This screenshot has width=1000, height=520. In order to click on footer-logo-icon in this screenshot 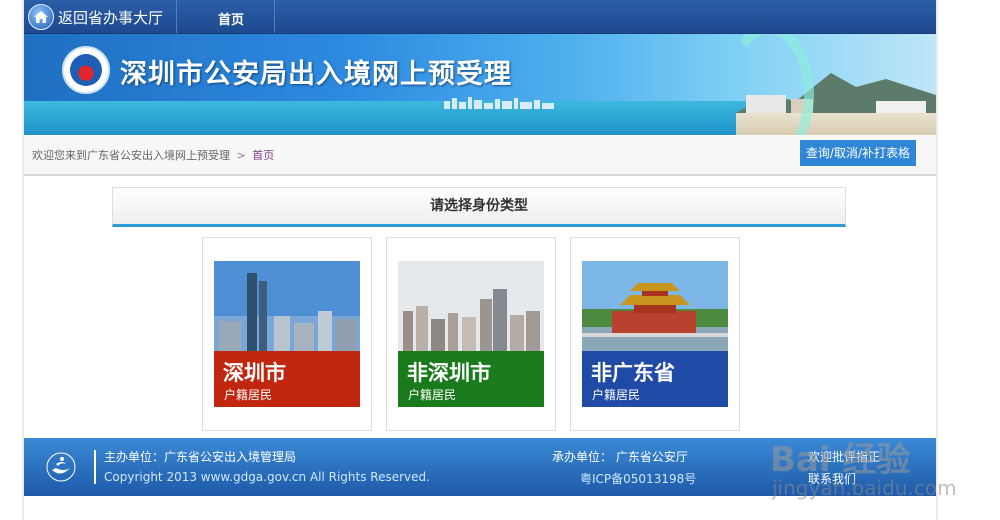, I will do `click(61, 467)`.